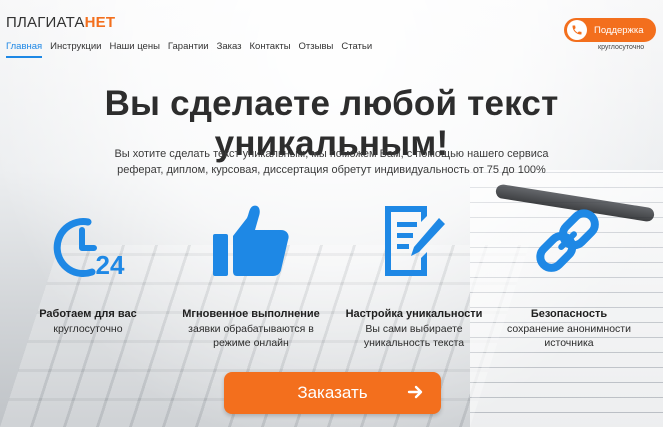 The image size is (663, 427). Describe the element at coordinates (251, 241) in the screenshot. I see `thumbs-up-icon` at that location.